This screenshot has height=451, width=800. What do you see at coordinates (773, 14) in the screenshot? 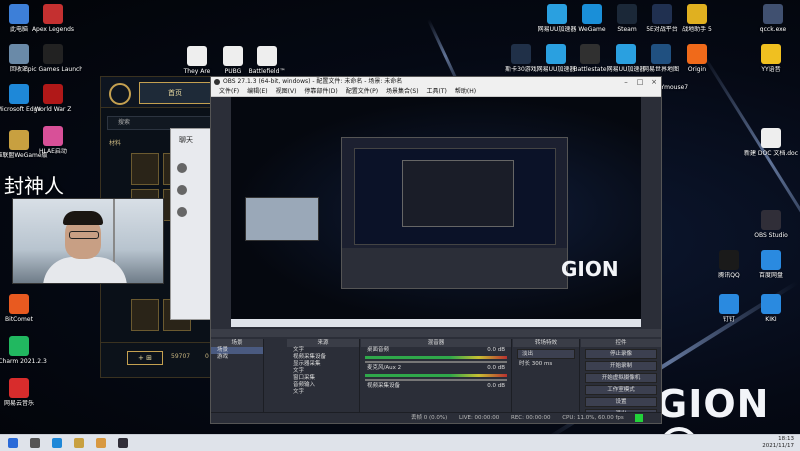
I see `exe-icon` at bounding box center [773, 14].